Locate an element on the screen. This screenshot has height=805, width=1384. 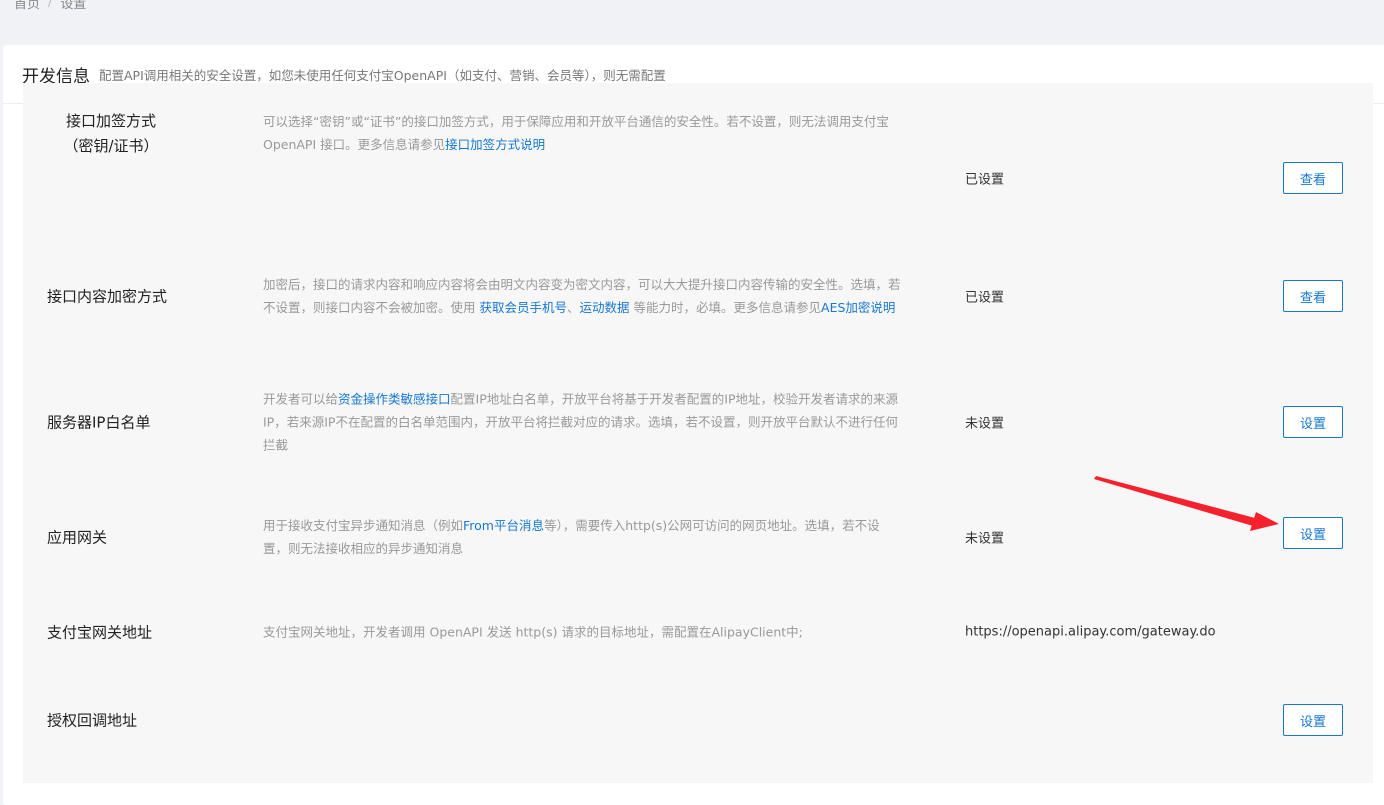
breadcrumb-current: 设置 is located at coordinates (73, 6).